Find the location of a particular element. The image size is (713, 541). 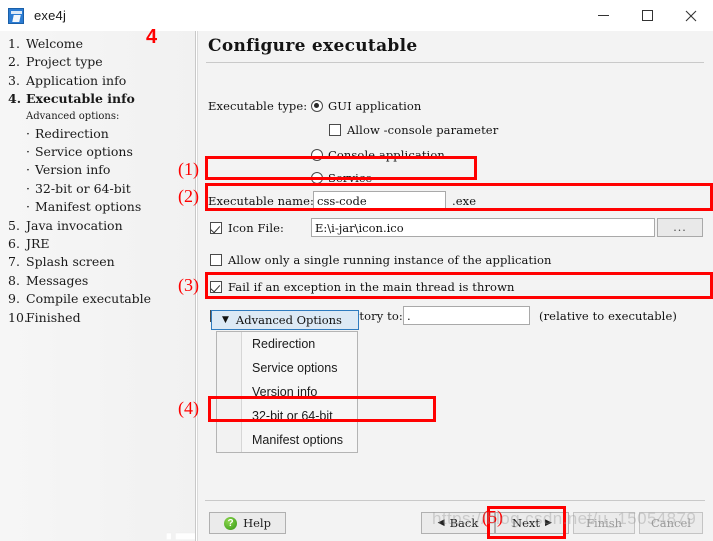

step-number: 8. is located at coordinates (14, 280).